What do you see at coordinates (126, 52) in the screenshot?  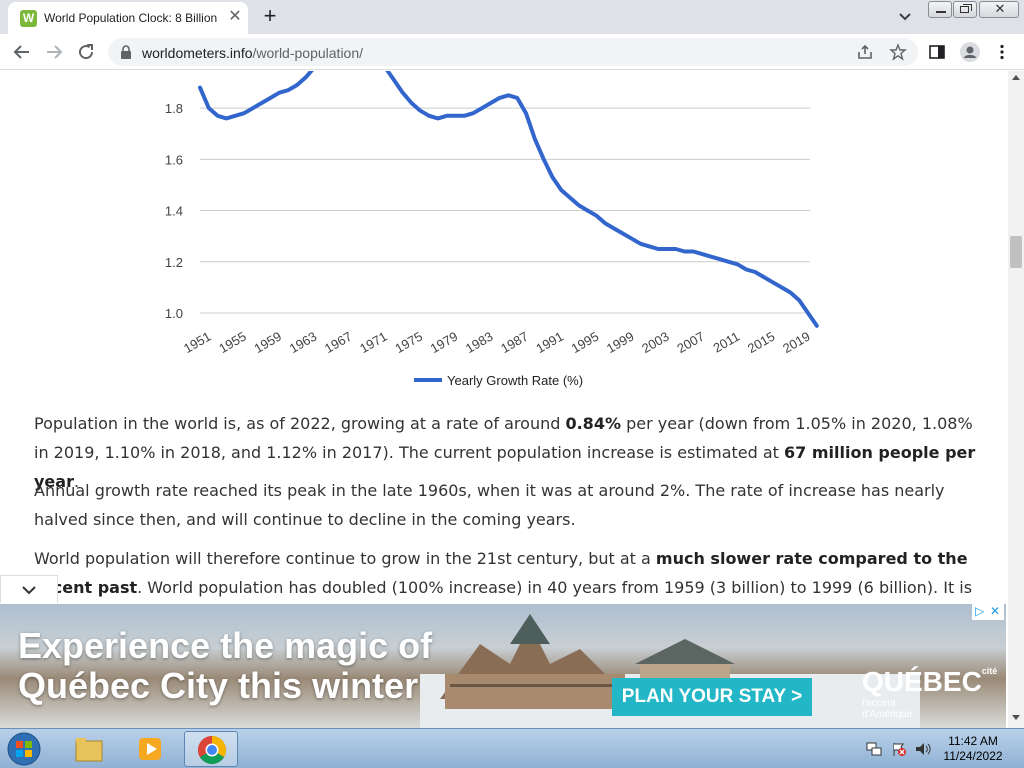 I see `lock-icon` at bounding box center [126, 52].